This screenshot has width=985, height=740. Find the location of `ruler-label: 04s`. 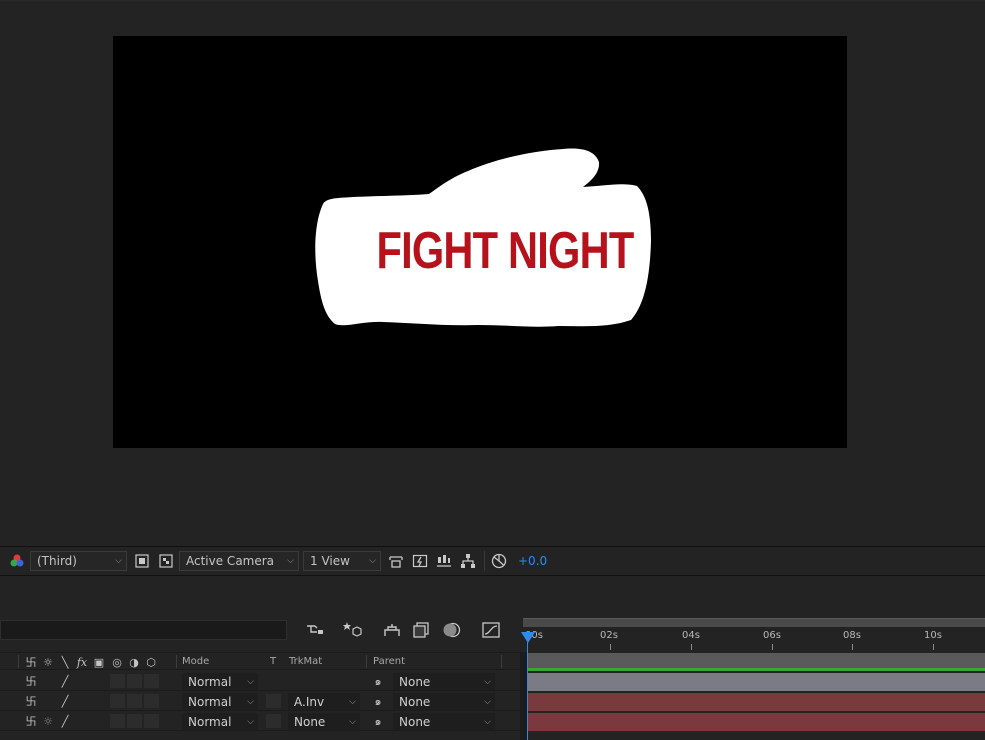

ruler-label: 04s is located at coordinates (691, 635).